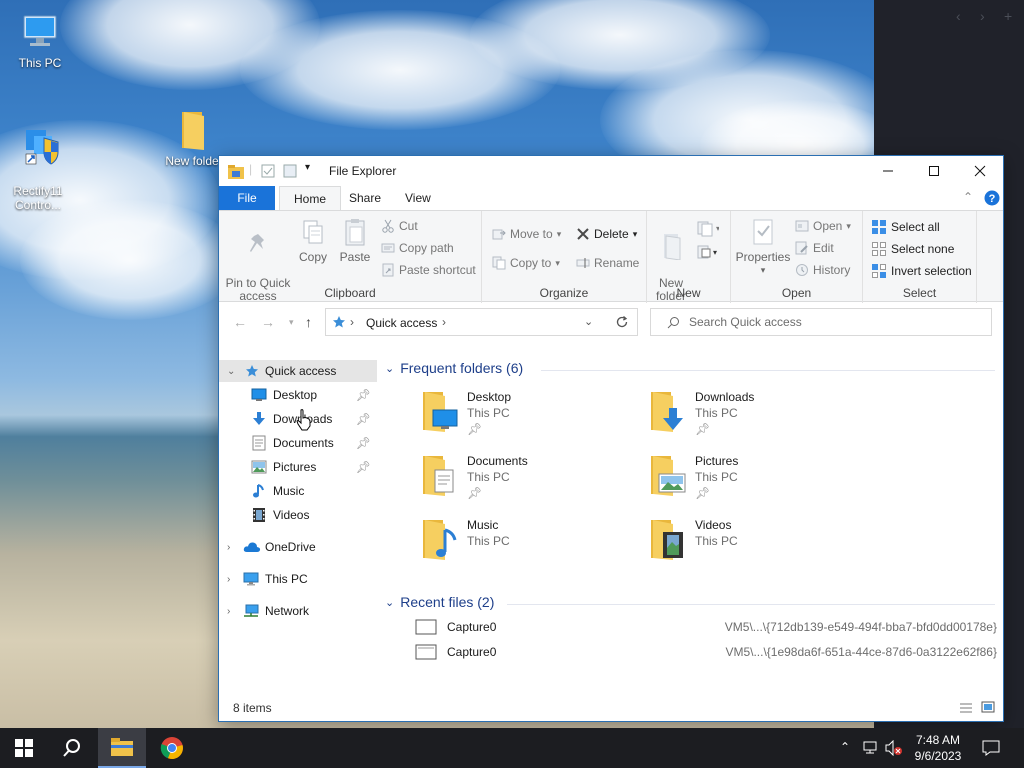 This screenshot has width=1024, height=768. What do you see at coordinates (938, 748) in the screenshot?
I see `system-clock: 7:48 AM 9/6/2023` at bounding box center [938, 748].